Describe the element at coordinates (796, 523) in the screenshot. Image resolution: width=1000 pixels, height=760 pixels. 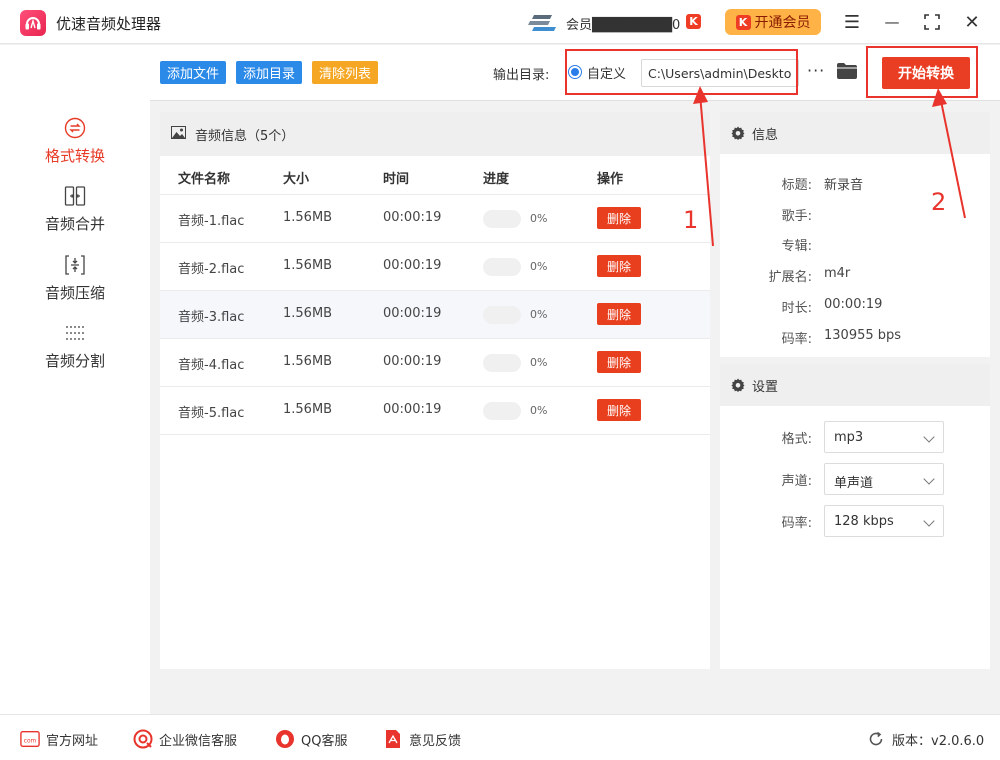
I see `bitrate-label: 码率:` at that location.